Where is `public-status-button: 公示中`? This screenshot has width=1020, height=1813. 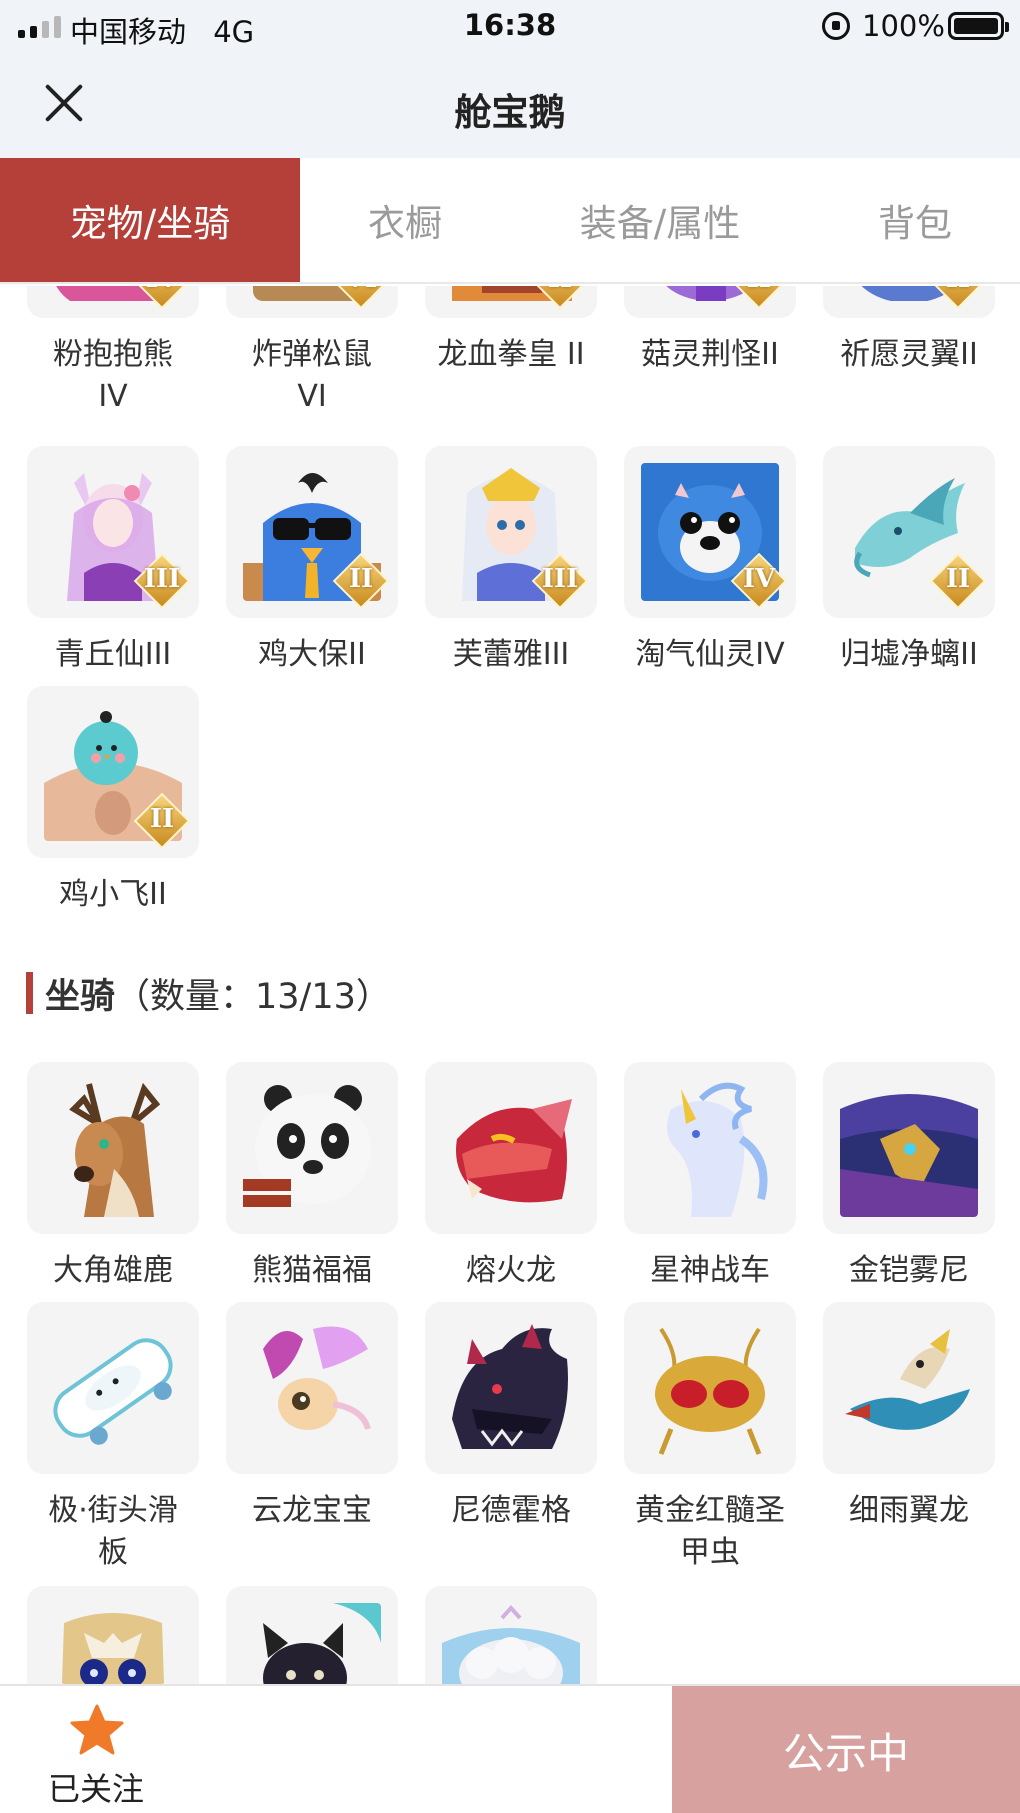 public-status-button: 公示中 is located at coordinates (846, 1749).